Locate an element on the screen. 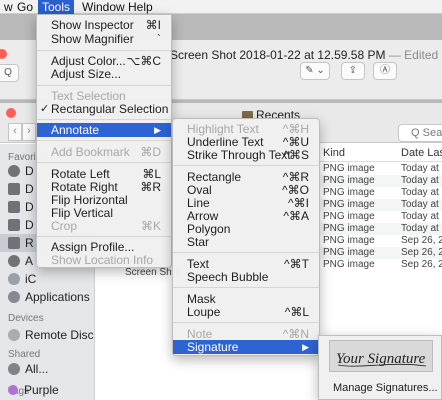  cloud-icon is located at coordinates (14, 279).